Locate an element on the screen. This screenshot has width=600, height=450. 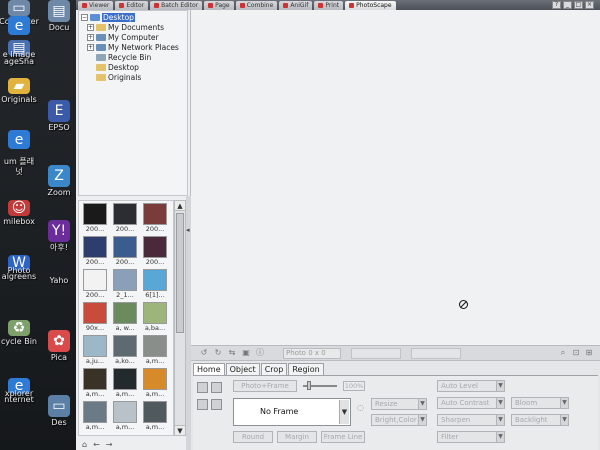
desktop-icon-item: 넛 is located at coordinates (19, 176).